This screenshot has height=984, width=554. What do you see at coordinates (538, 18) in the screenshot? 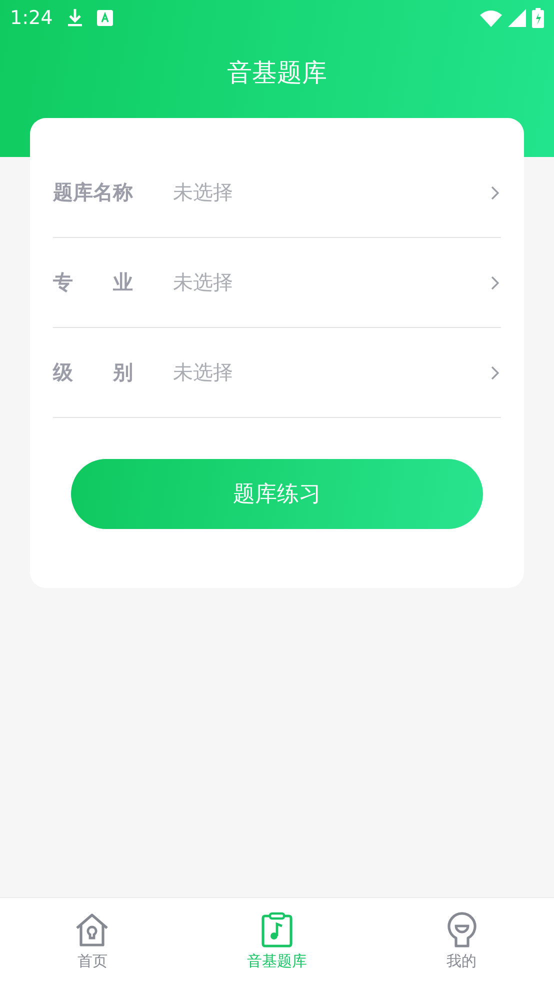
I see `battery-icon` at bounding box center [538, 18].